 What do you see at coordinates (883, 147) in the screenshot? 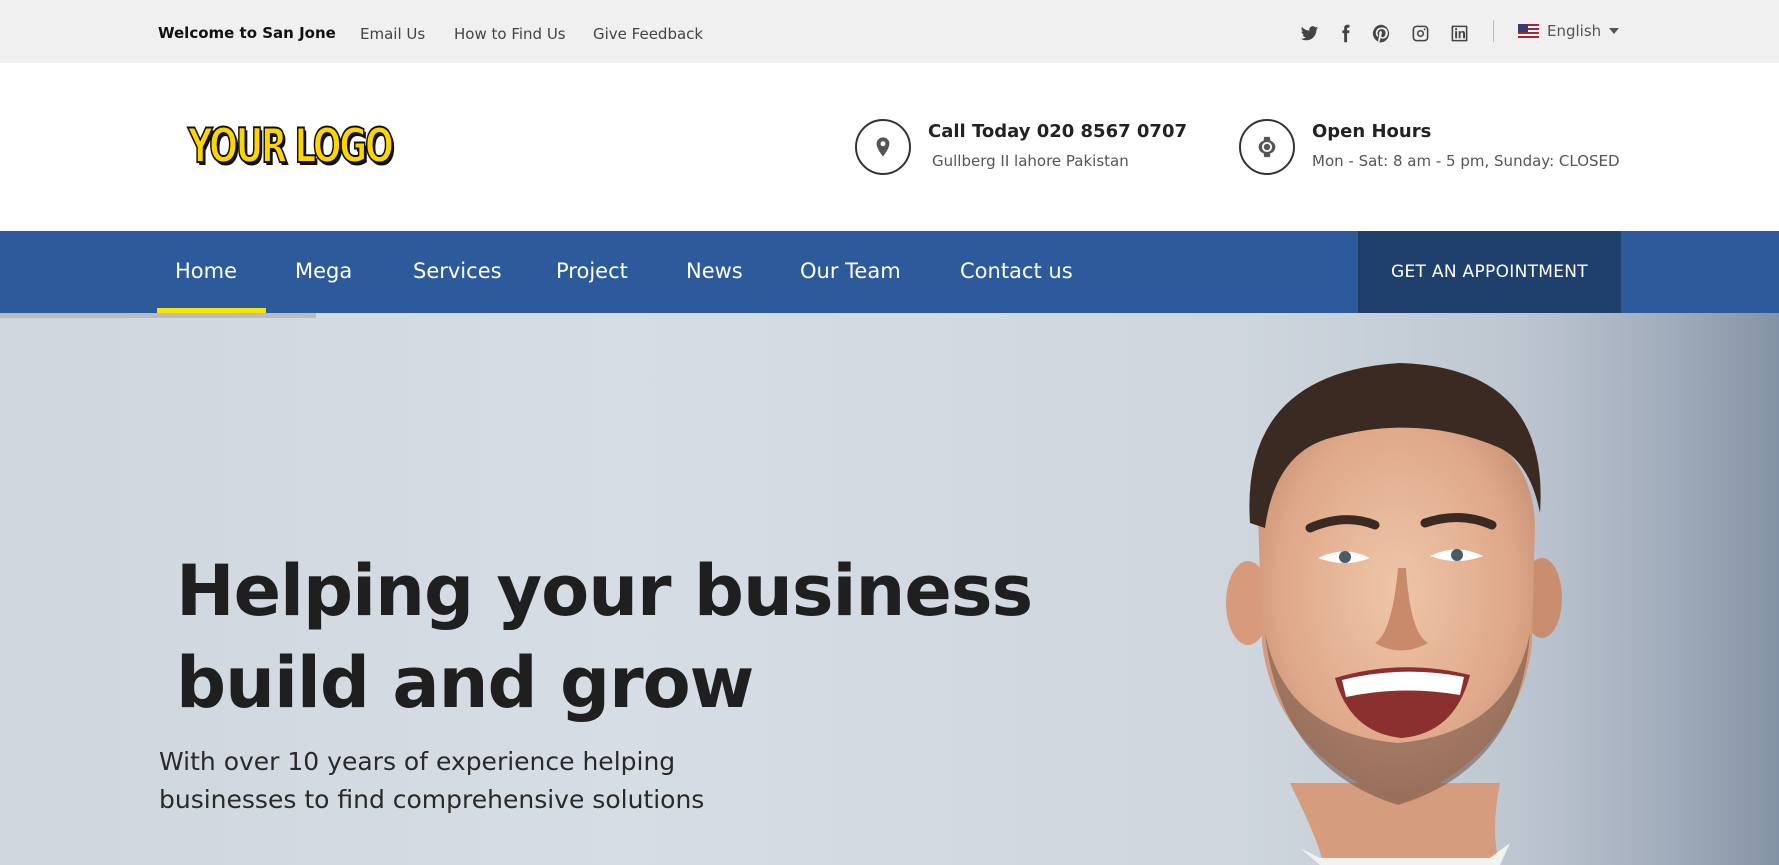
I see `location-pin-icon` at bounding box center [883, 147].